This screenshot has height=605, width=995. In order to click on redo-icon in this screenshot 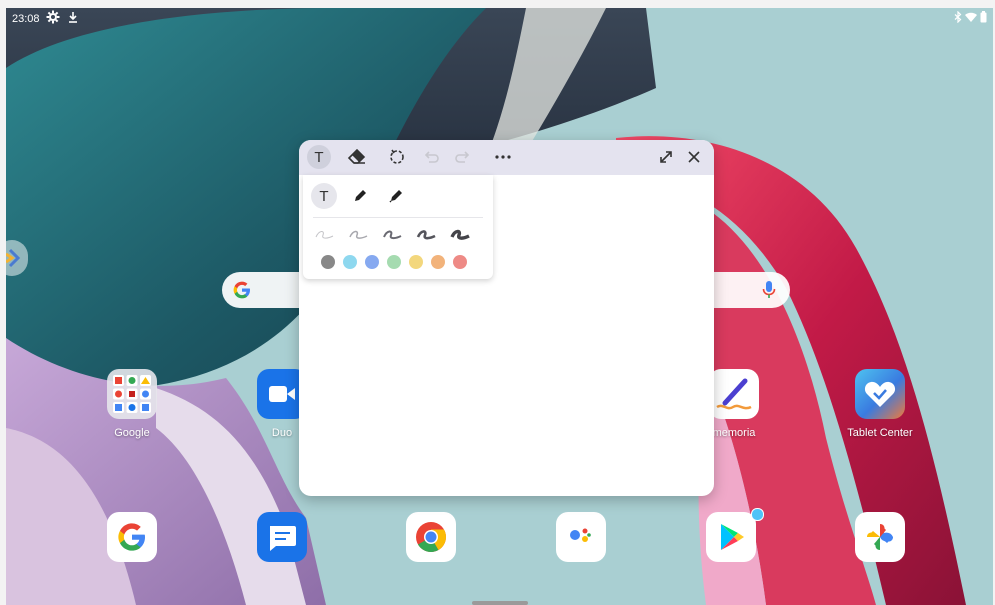, I will do `click(463, 157)`.